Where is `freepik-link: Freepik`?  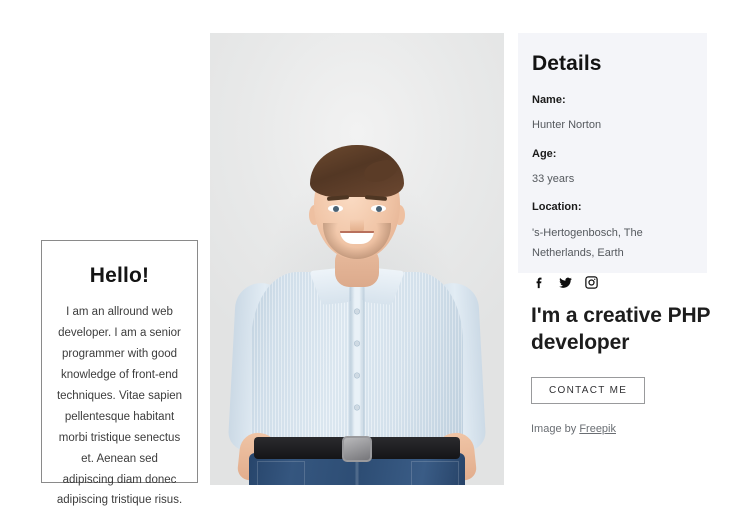 freepik-link: Freepik is located at coordinates (597, 429).